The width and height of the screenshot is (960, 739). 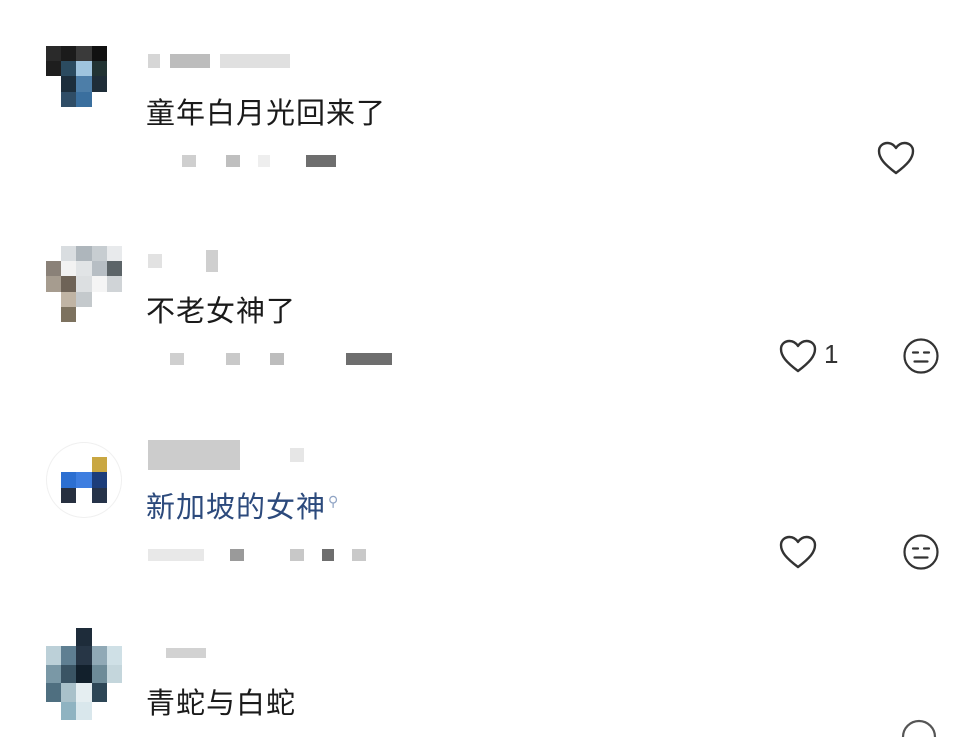 I want to click on comment-text: 青蛇与白蛇, so click(x=221, y=703).